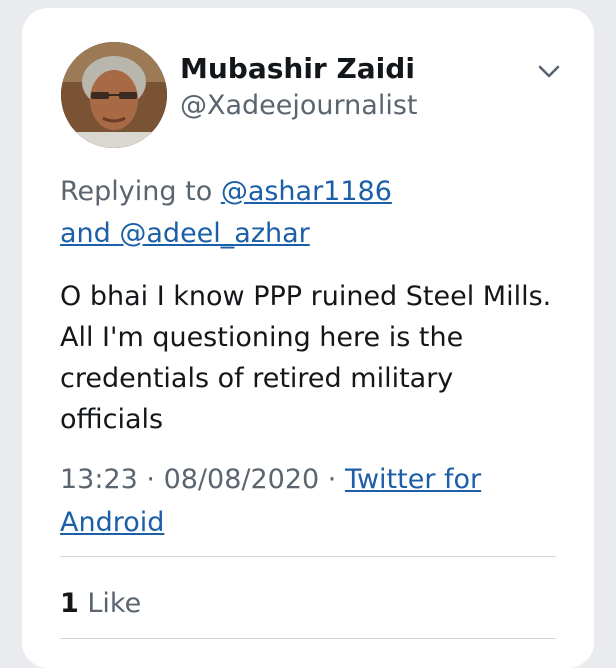 Image resolution: width=616 pixels, height=668 pixels. I want to click on divider-bottom, so click(308, 638).